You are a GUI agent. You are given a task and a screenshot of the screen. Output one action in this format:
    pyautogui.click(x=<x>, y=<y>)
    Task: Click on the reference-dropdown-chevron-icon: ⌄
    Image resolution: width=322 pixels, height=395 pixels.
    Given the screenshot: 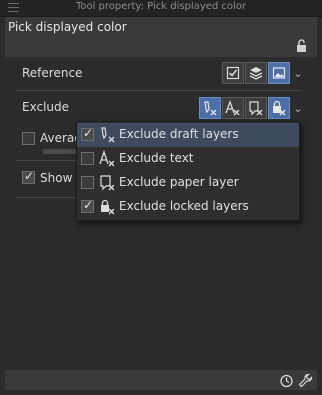 What is the action you would take?
    pyautogui.click(x=298, y=73)
    